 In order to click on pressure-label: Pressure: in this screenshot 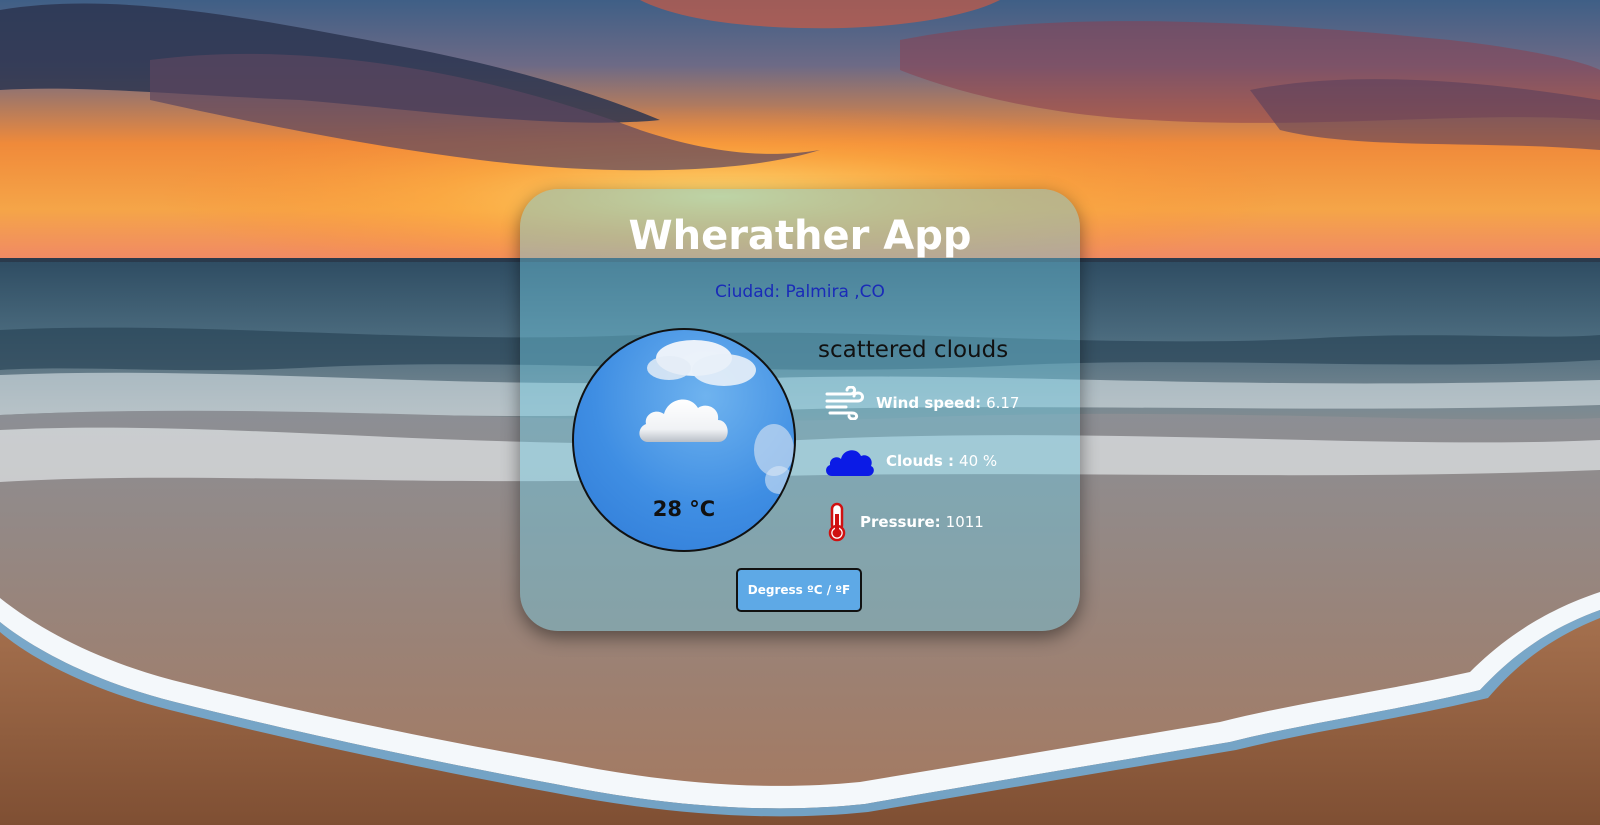, I will do `click(900, 522)`.